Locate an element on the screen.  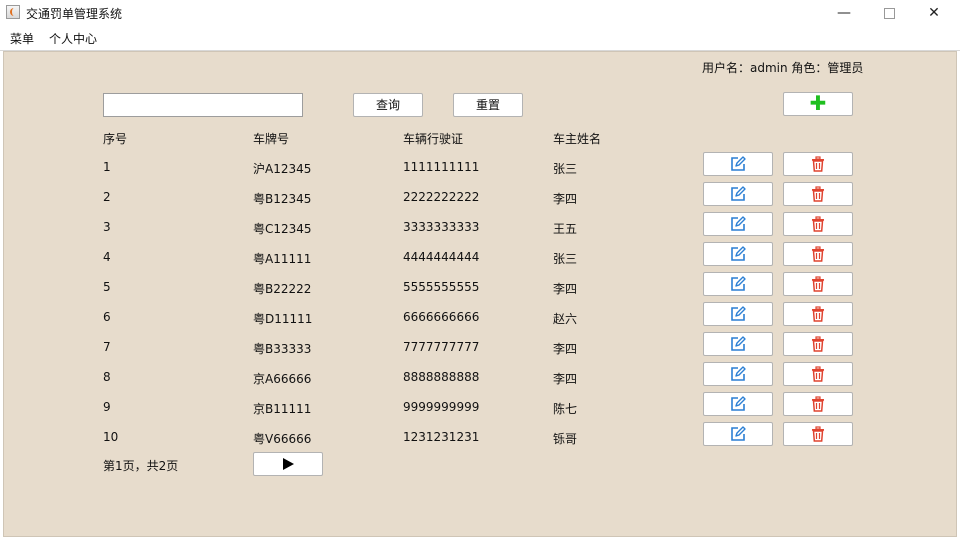
cell-plate: 粤B12345 is located at coordinates (282, 199).